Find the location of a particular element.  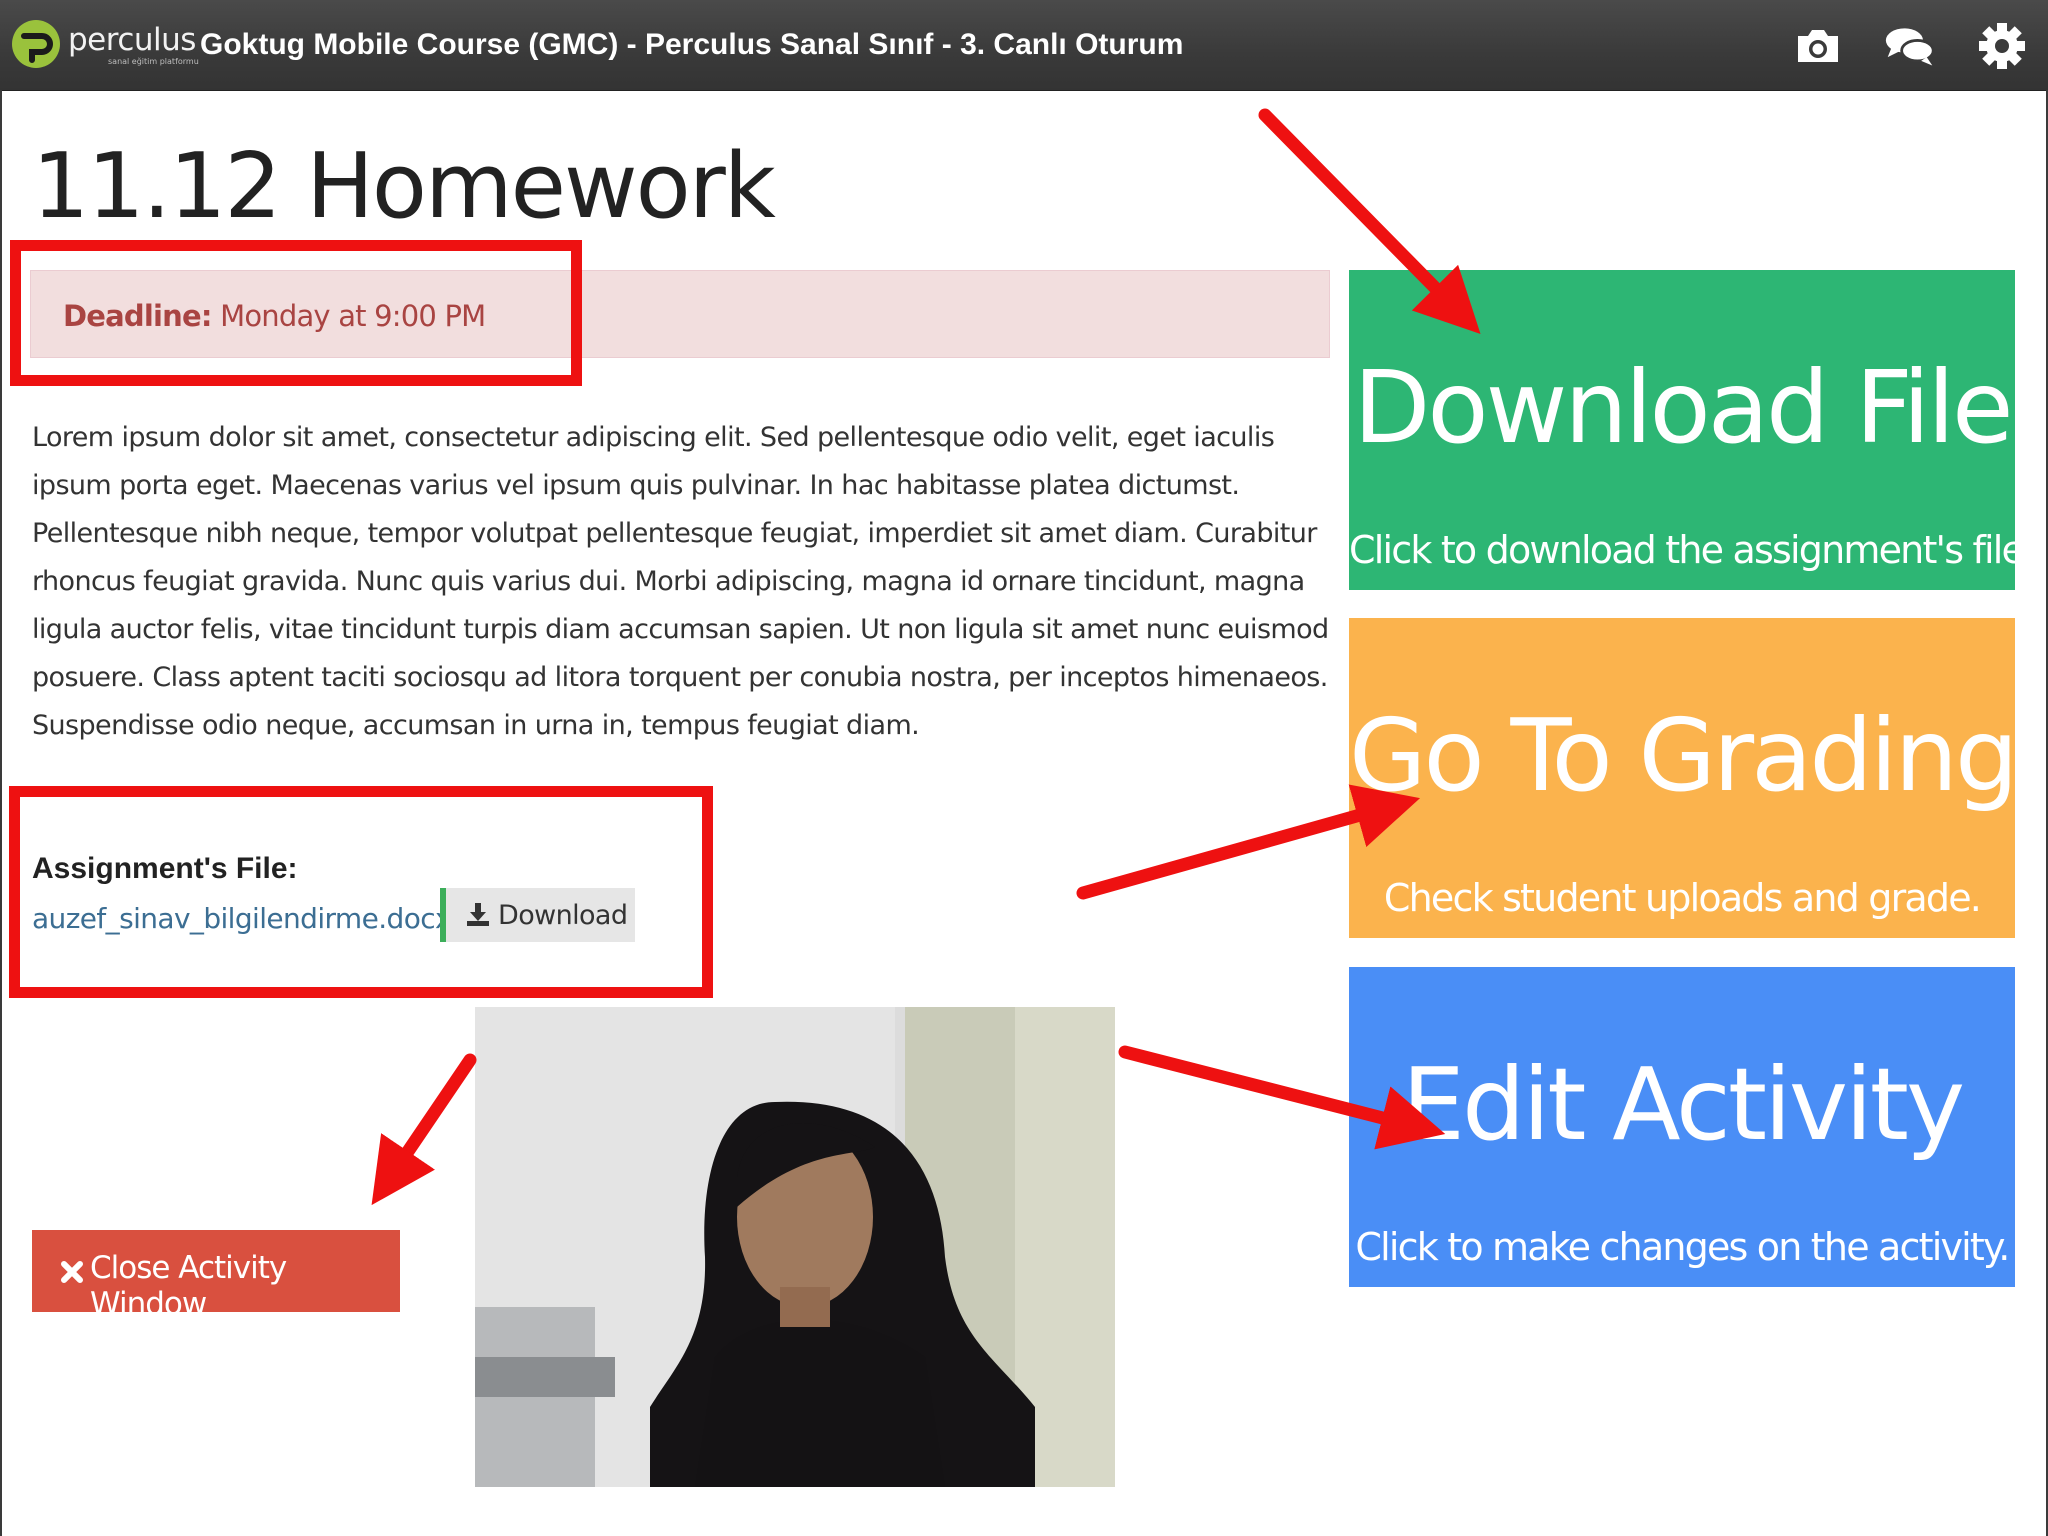

download-file-subtitle: Click to download the assignment's file. is located at coordinates (1692, 550).